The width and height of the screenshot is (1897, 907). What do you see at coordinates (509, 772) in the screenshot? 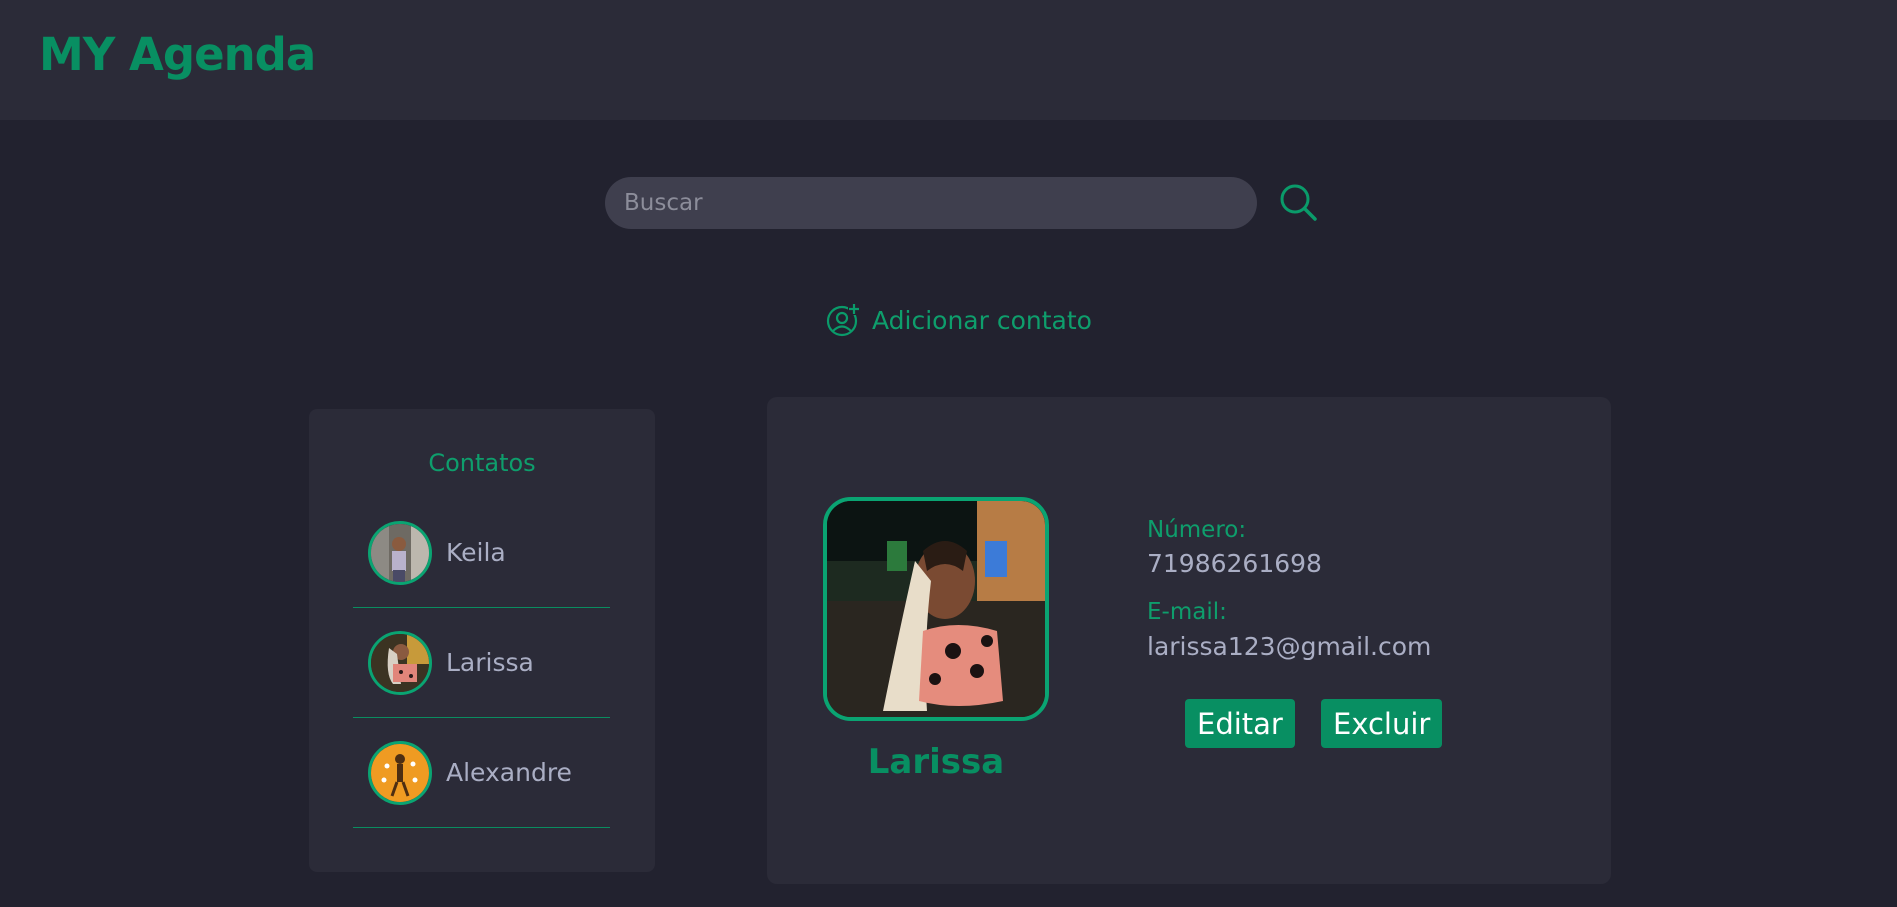
I see `contact-name: Alexandre` at bounding box center [509, 772].